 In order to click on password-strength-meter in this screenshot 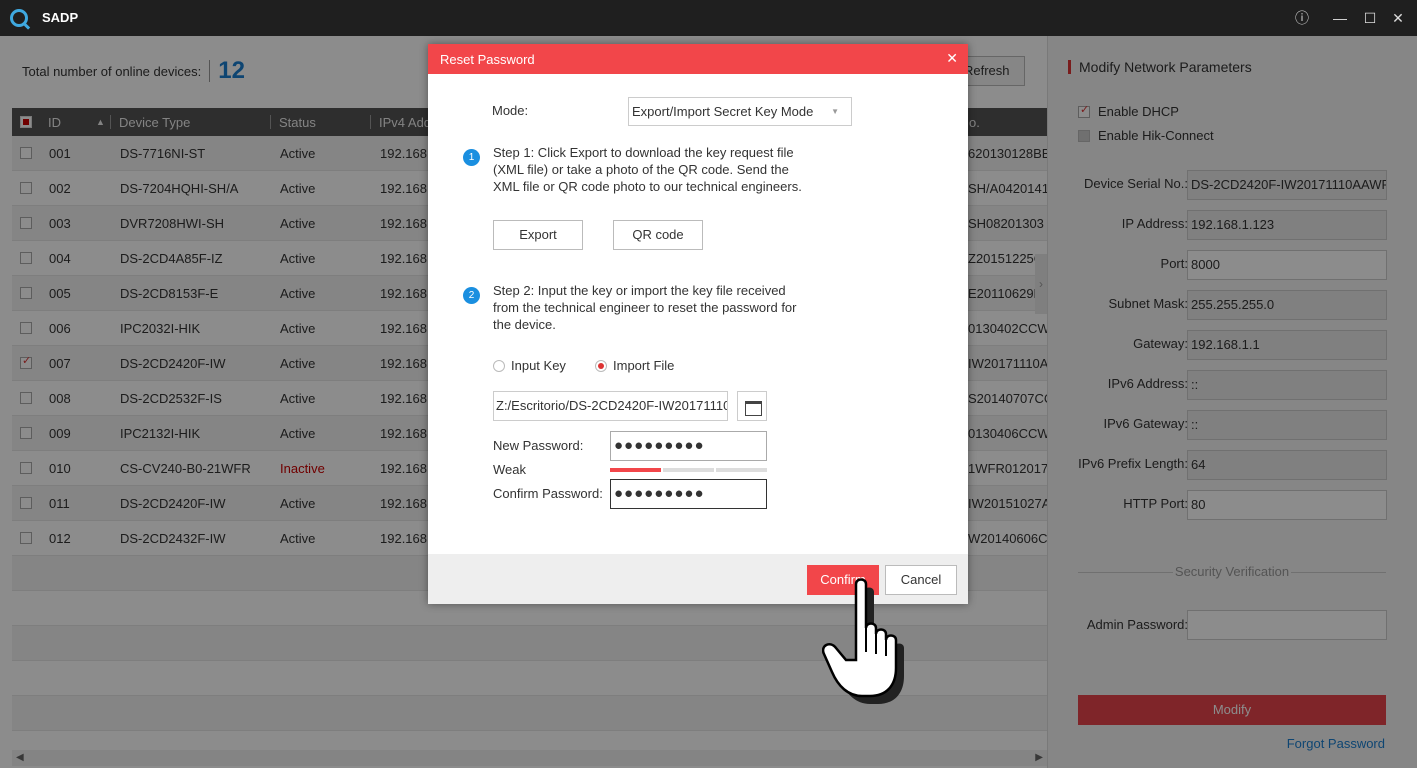, I will do `click(688, 470)`.